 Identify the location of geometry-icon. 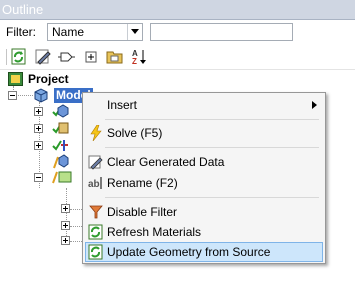
(60, 111).